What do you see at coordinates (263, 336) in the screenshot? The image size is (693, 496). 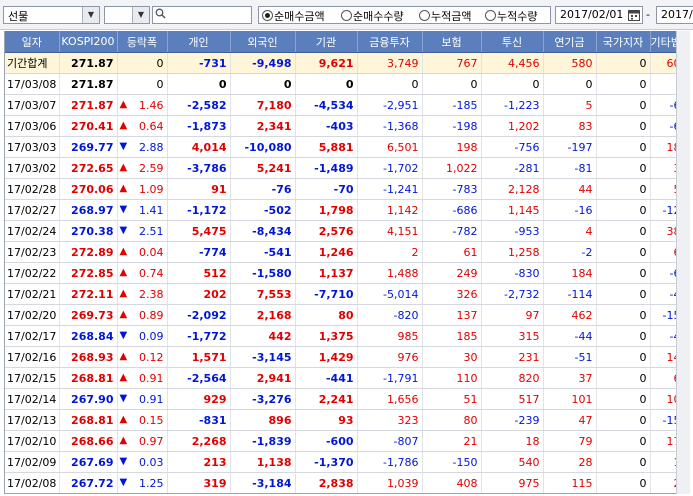 I see `cell-foreign: 442` at bounding box center [263, 336].